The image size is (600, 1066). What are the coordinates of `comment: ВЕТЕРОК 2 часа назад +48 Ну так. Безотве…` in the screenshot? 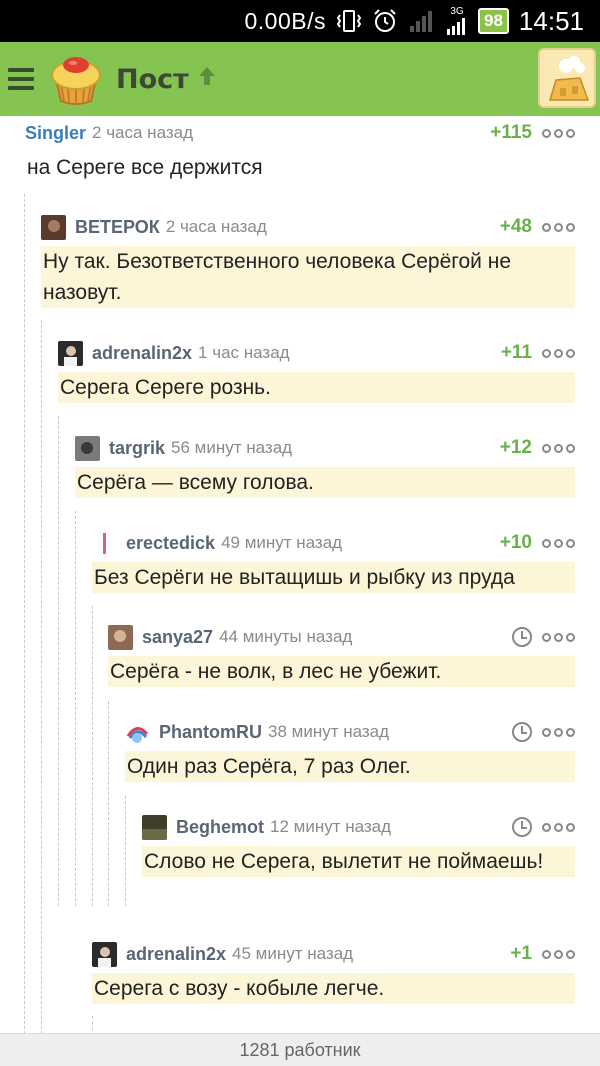 It's located at (308, 260).